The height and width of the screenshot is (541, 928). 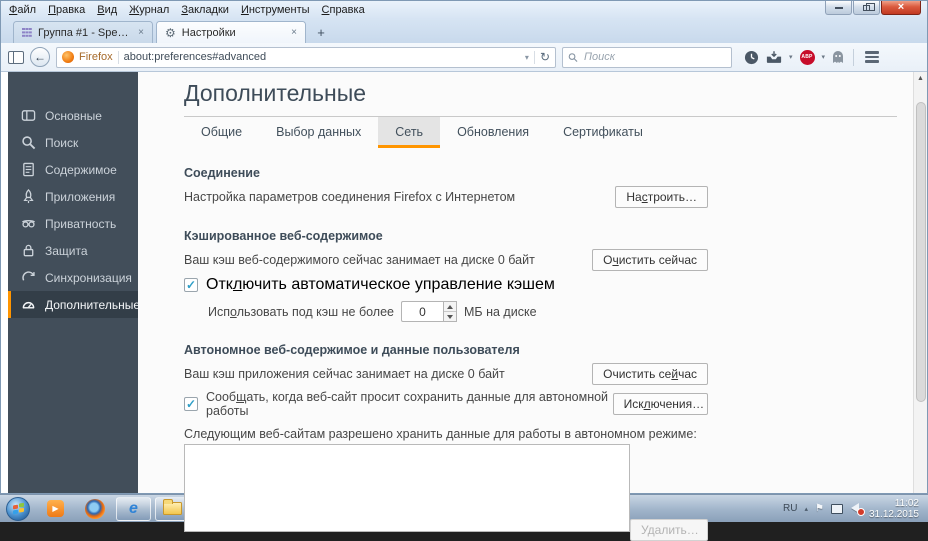 I want to click on tab-certificates: Сертификаты, so click(x=603, y=132).